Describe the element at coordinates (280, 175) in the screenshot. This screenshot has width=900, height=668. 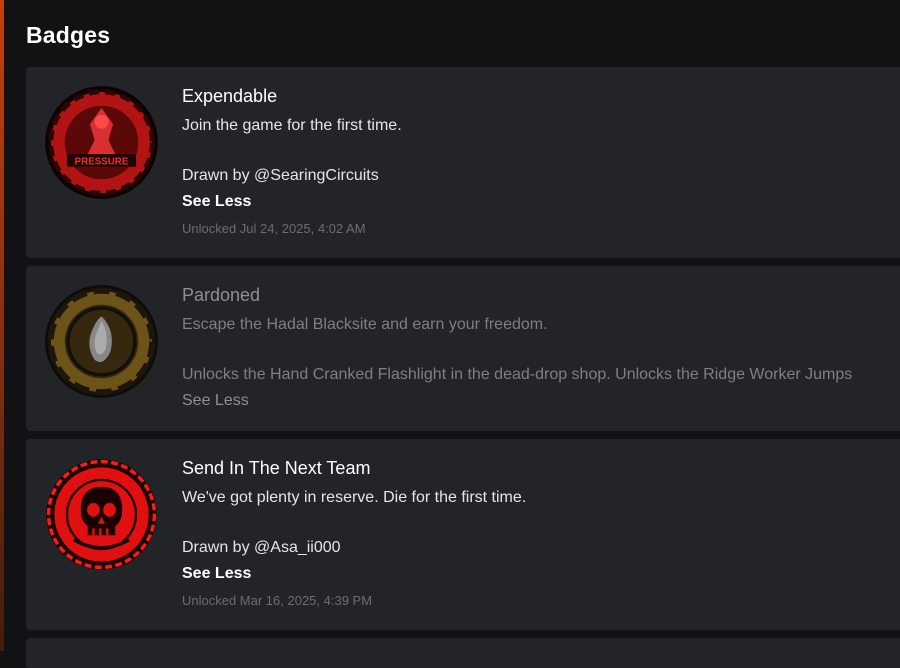
I see `badge-credit: Drawn by @SearingCircuits` at that location.